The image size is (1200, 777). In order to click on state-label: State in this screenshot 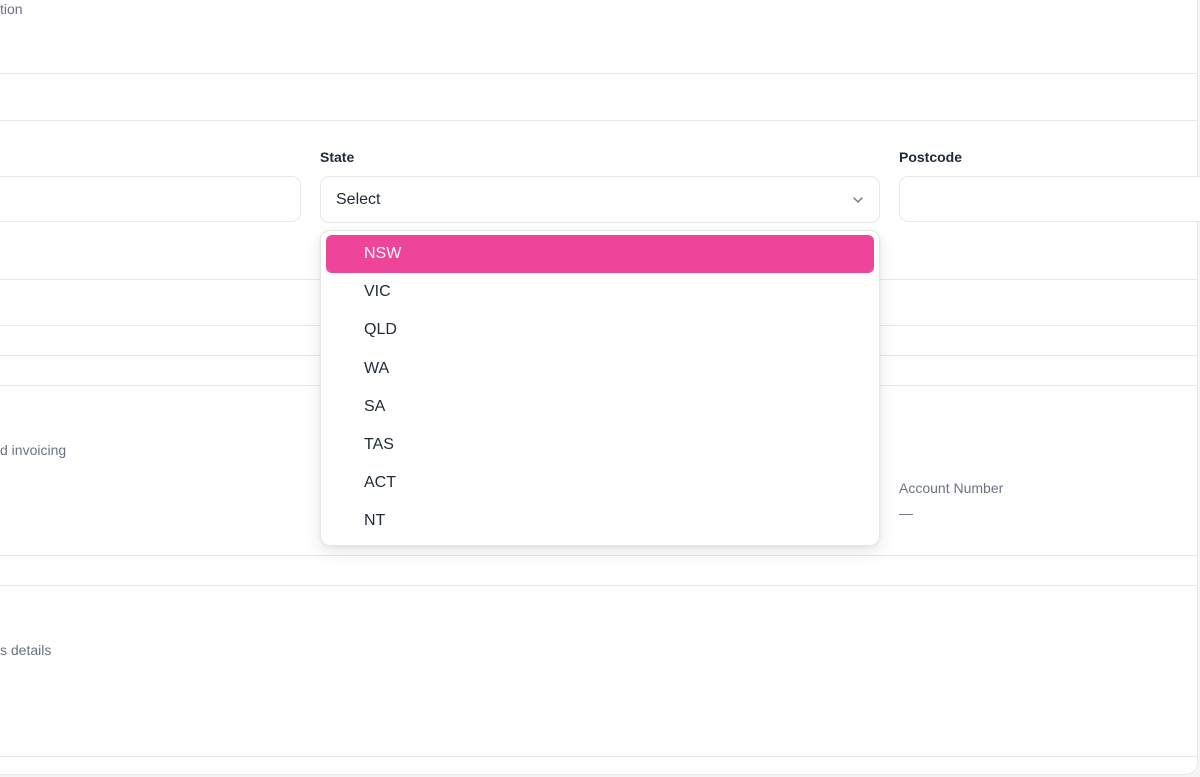, I will do `click(337, 157)`.